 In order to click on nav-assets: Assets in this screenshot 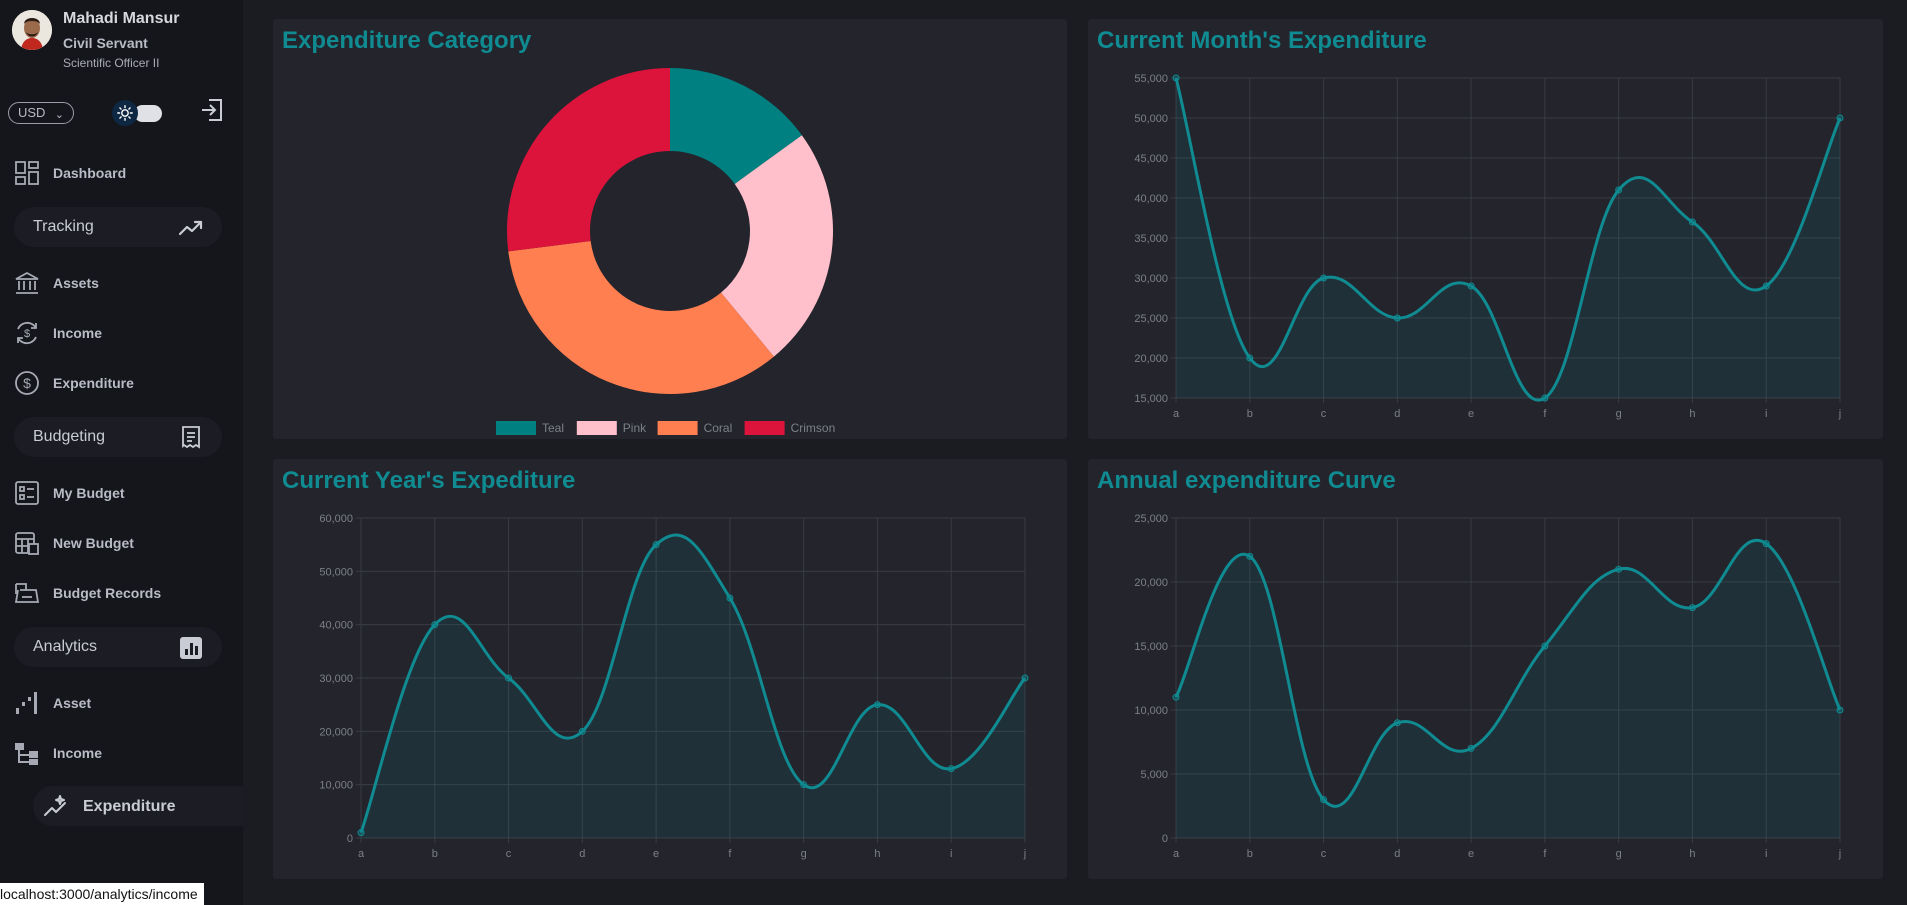, I will do `click(121, 282)`.